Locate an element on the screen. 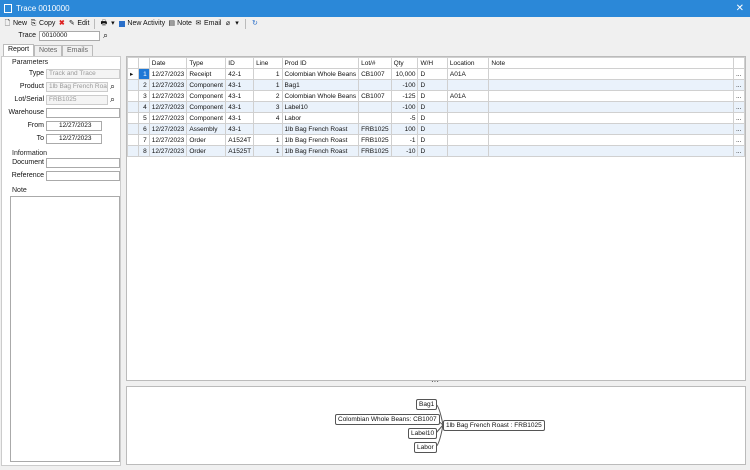  print-button: 🖶 ▾ is located at coordinates (108, 24).